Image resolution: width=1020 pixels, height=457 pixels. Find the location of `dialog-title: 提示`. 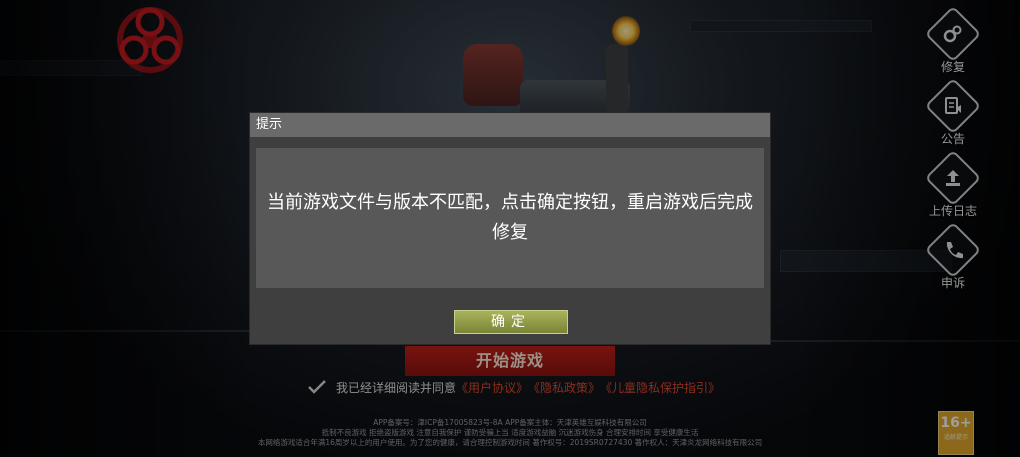

dialog-title: 提示 is located at coordinates (510, 125).